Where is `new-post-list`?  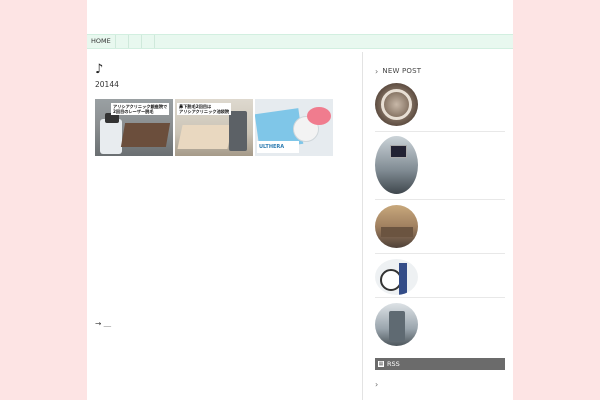
new-post-list is located at coordinates (440, 214).